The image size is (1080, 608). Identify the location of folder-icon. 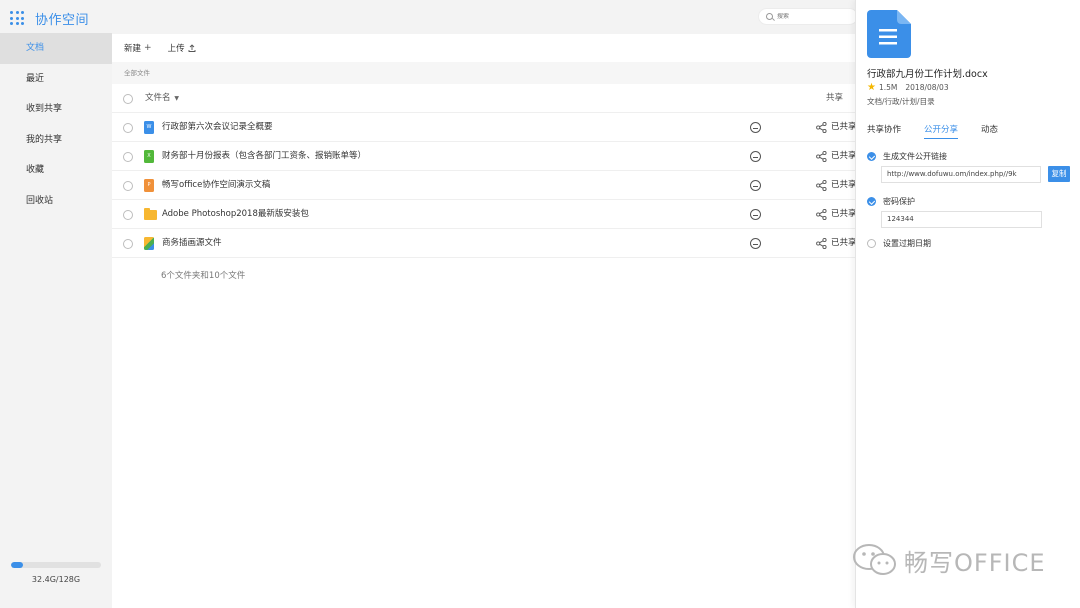
(150, 214).